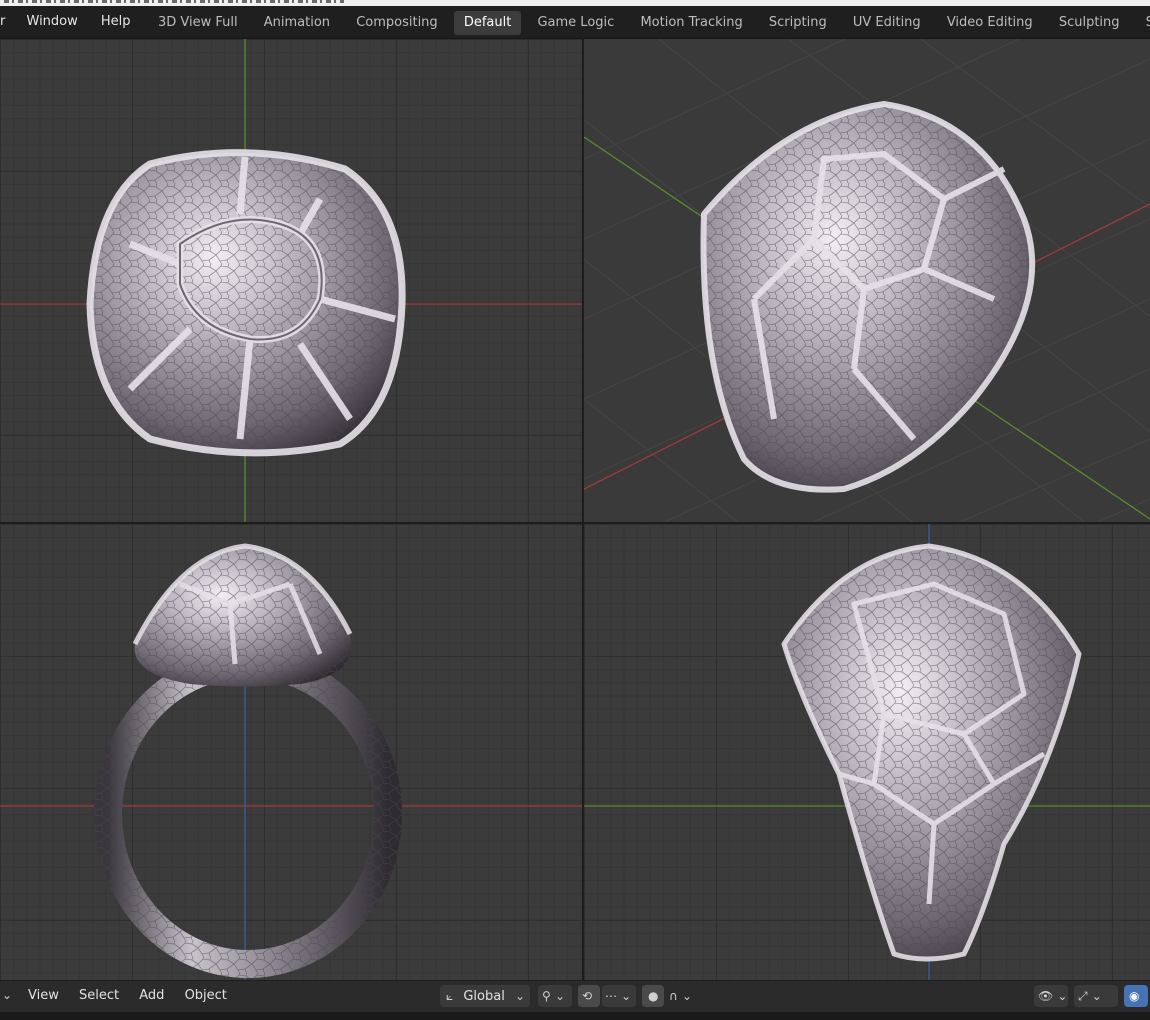 The height and width of the screenshot is (1020, 1150). I want to click on visibility-dropdown: 👁 ⌄, so click(1051, 996).